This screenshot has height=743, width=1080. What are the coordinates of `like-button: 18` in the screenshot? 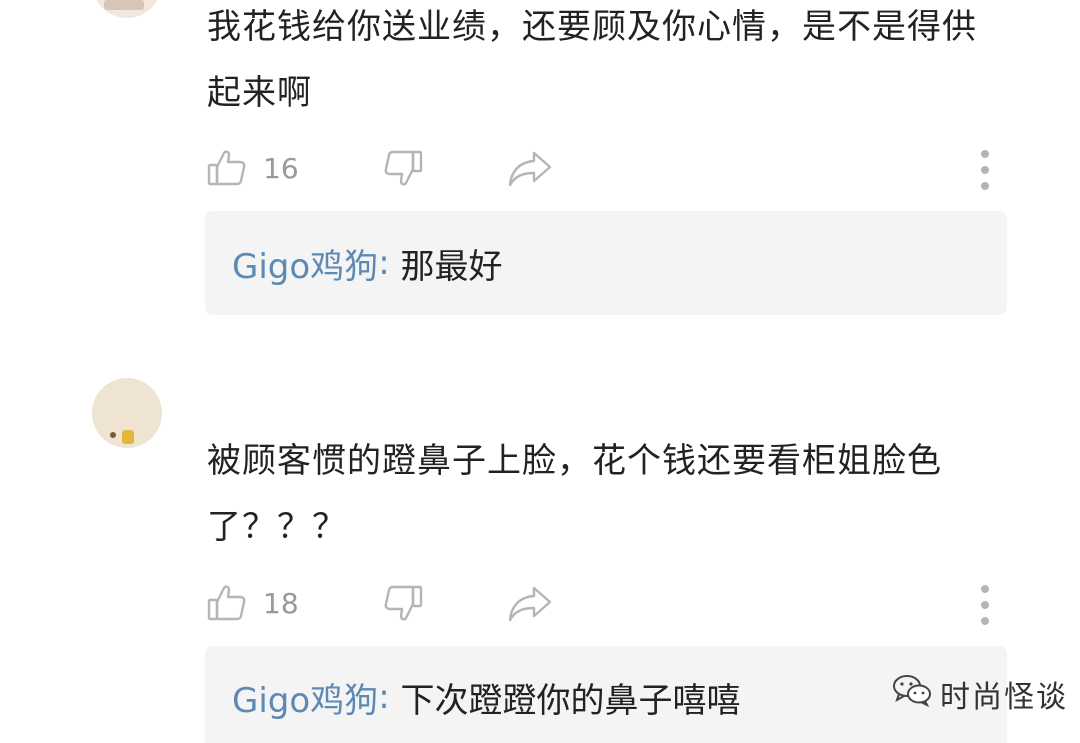 It's located at (253, 603).